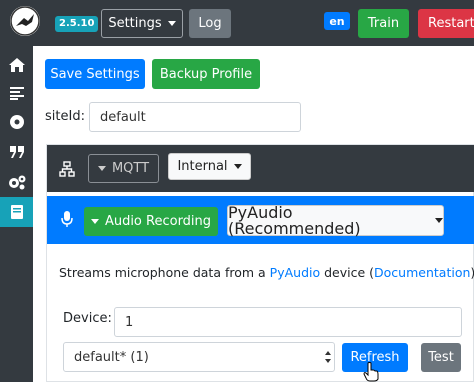 The image size is (474, 382). I want to click on home-icon, so click(16, 65).